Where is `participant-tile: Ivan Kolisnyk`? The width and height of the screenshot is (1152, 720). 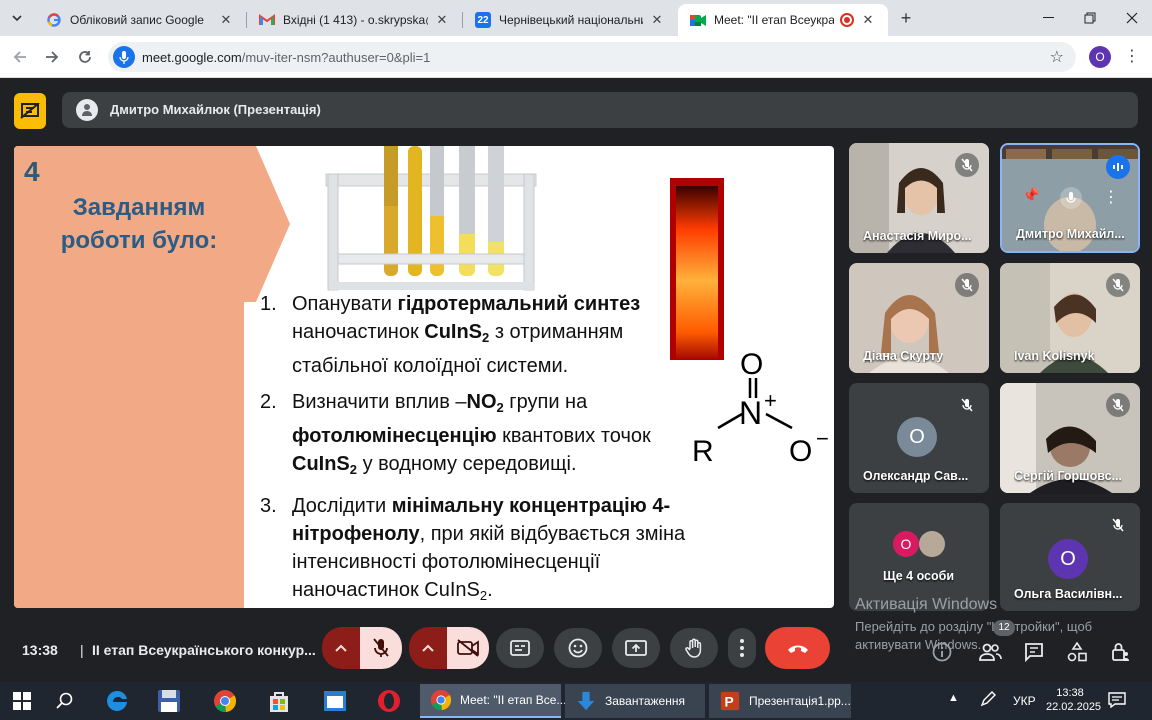
participant-tile: Ivan Kolisnyk is located at coordinates (1070, 318).